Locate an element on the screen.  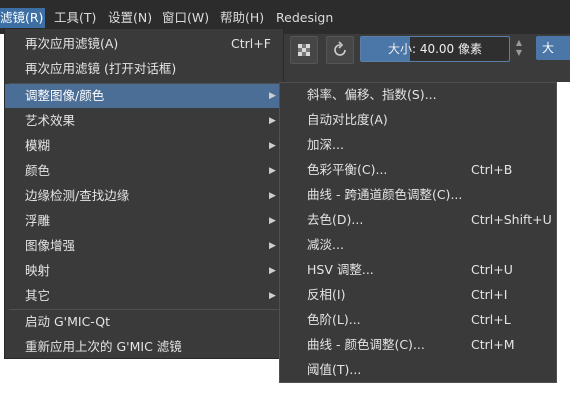
menu-settings: 设置(N) is located at coordinates (130, 18).